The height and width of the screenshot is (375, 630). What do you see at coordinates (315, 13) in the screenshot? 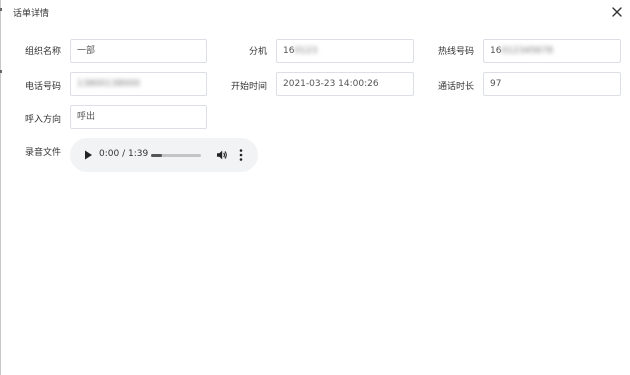
I see `dialog-header: 话单详情` at bounding box center [315, 13].